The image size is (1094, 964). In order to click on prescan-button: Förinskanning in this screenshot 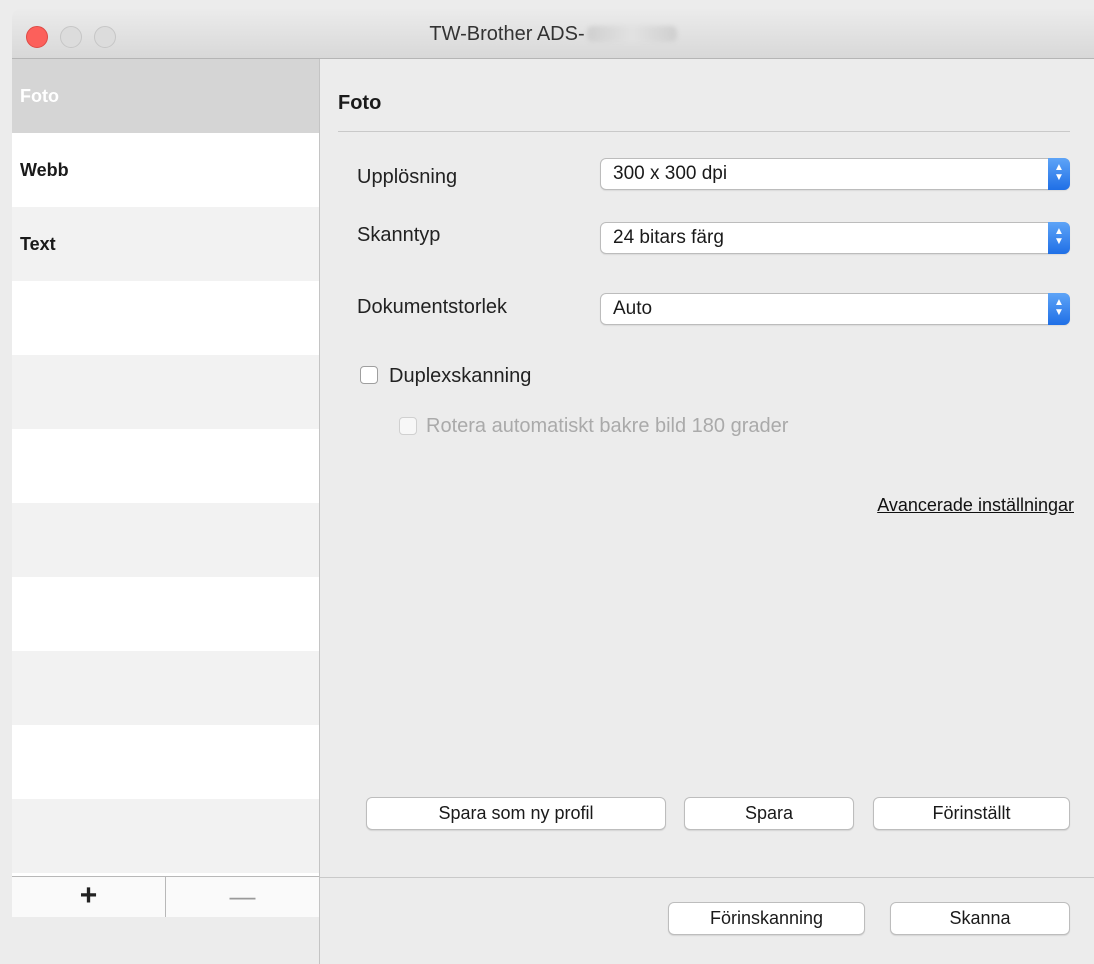, I will do `click(766, 918)`.